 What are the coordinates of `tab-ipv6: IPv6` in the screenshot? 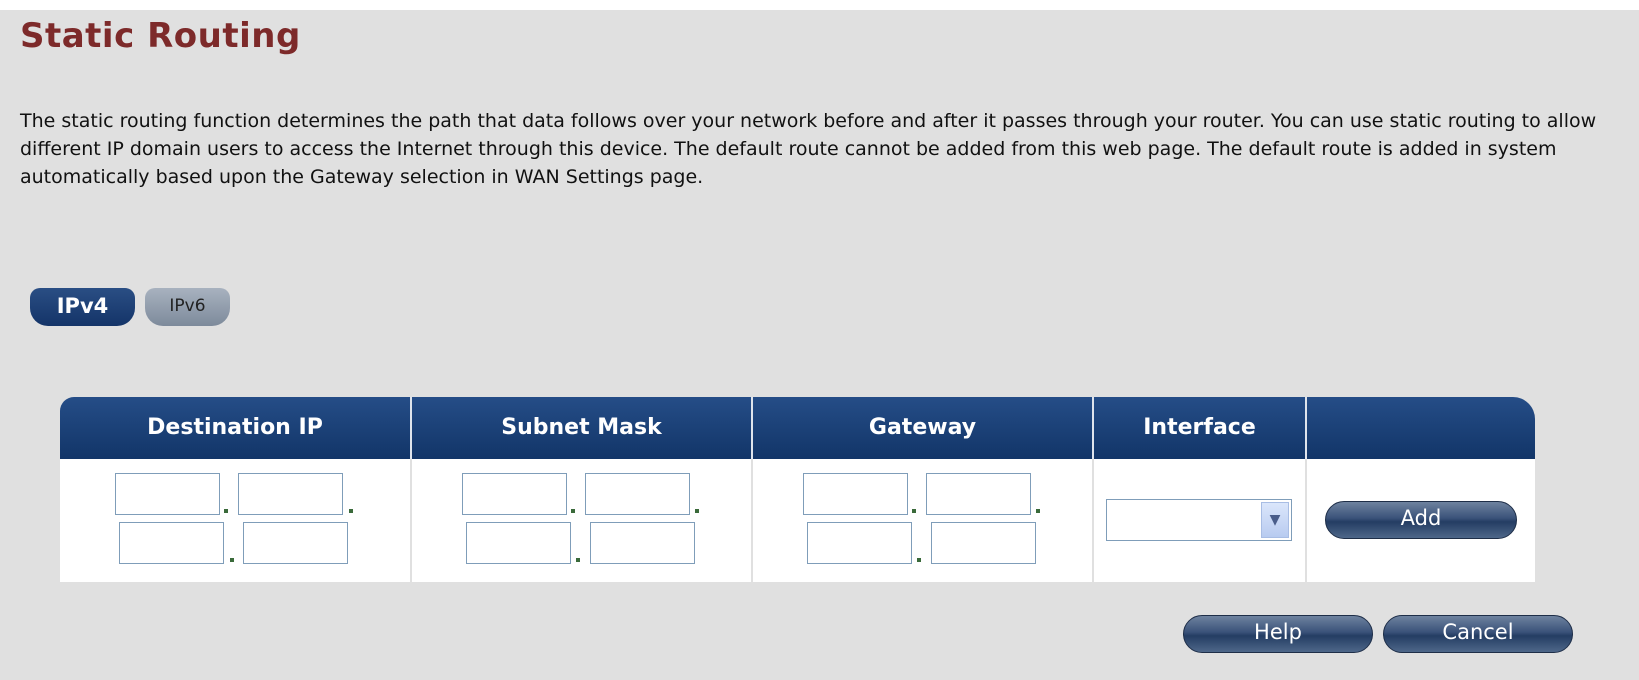 It's located at (187, 307).